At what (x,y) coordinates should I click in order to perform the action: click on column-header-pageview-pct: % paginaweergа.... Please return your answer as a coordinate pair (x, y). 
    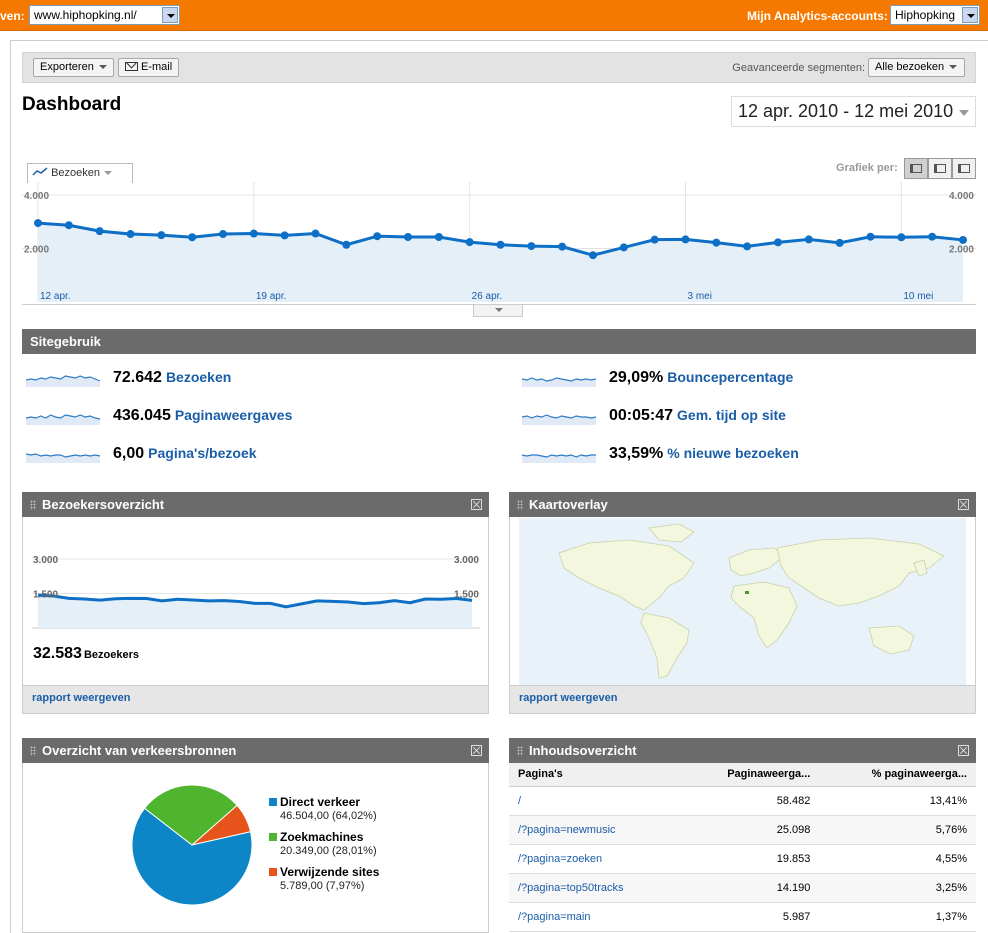
    Looking at the image, I should click on (897, 775).